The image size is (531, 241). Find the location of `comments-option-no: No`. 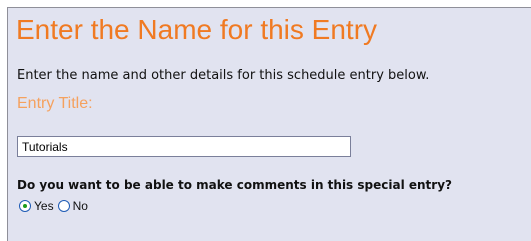

comments-option-no: No is located at coordinates (72, 206).